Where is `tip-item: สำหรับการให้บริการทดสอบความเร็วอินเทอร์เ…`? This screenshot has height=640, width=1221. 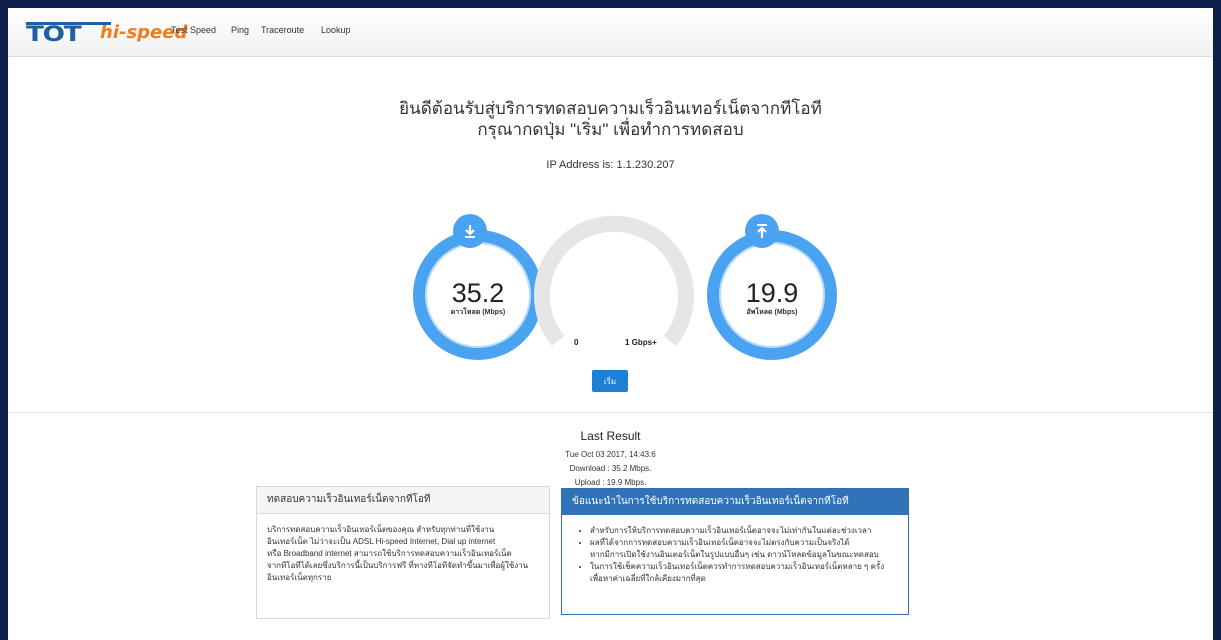 tip-item: สำหรับการให้บริการทดสอบความเร็วอินเทอร์เ… is located at coordinates (749, 531).